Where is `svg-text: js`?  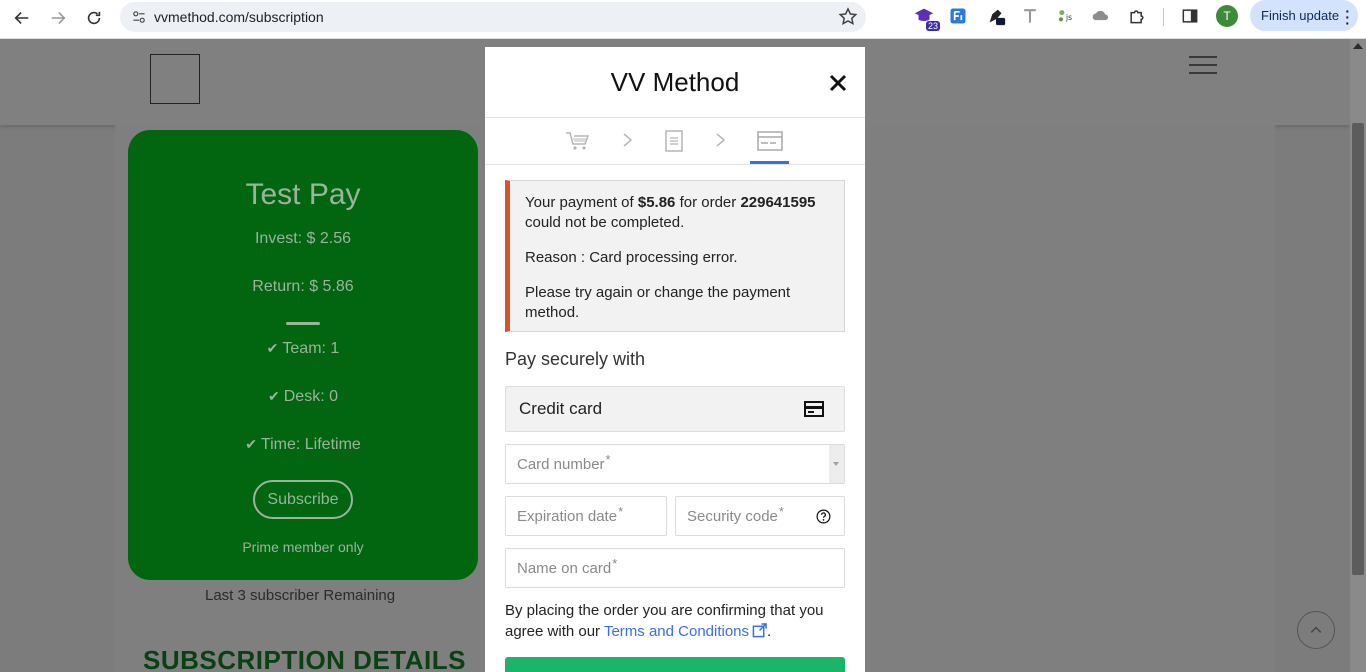
svg-text: js is located at coordinates (1068, 17).